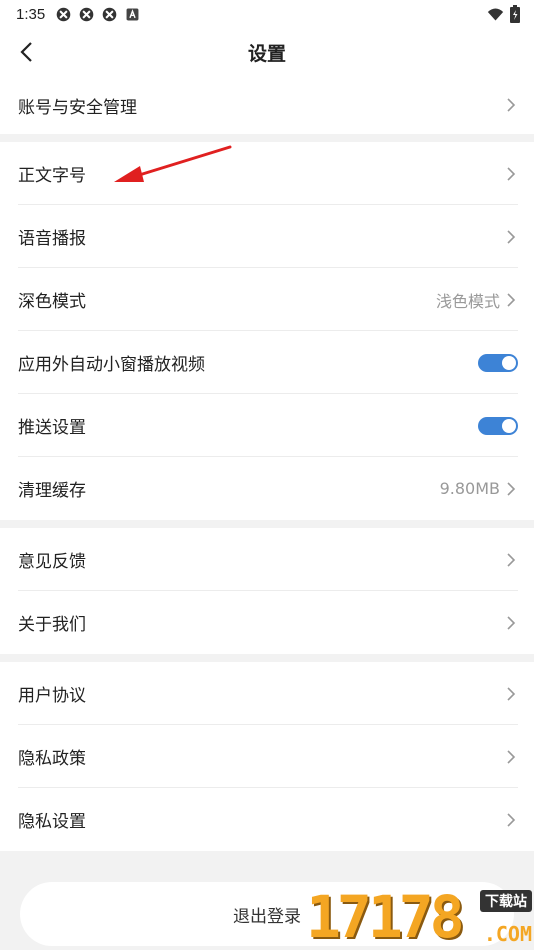 The image size is (534, 950). What do you see at coordinates (52, 822) in the screenshot?
I see `settings-row-label: 隐私设置` at bounding box center [52, 822].